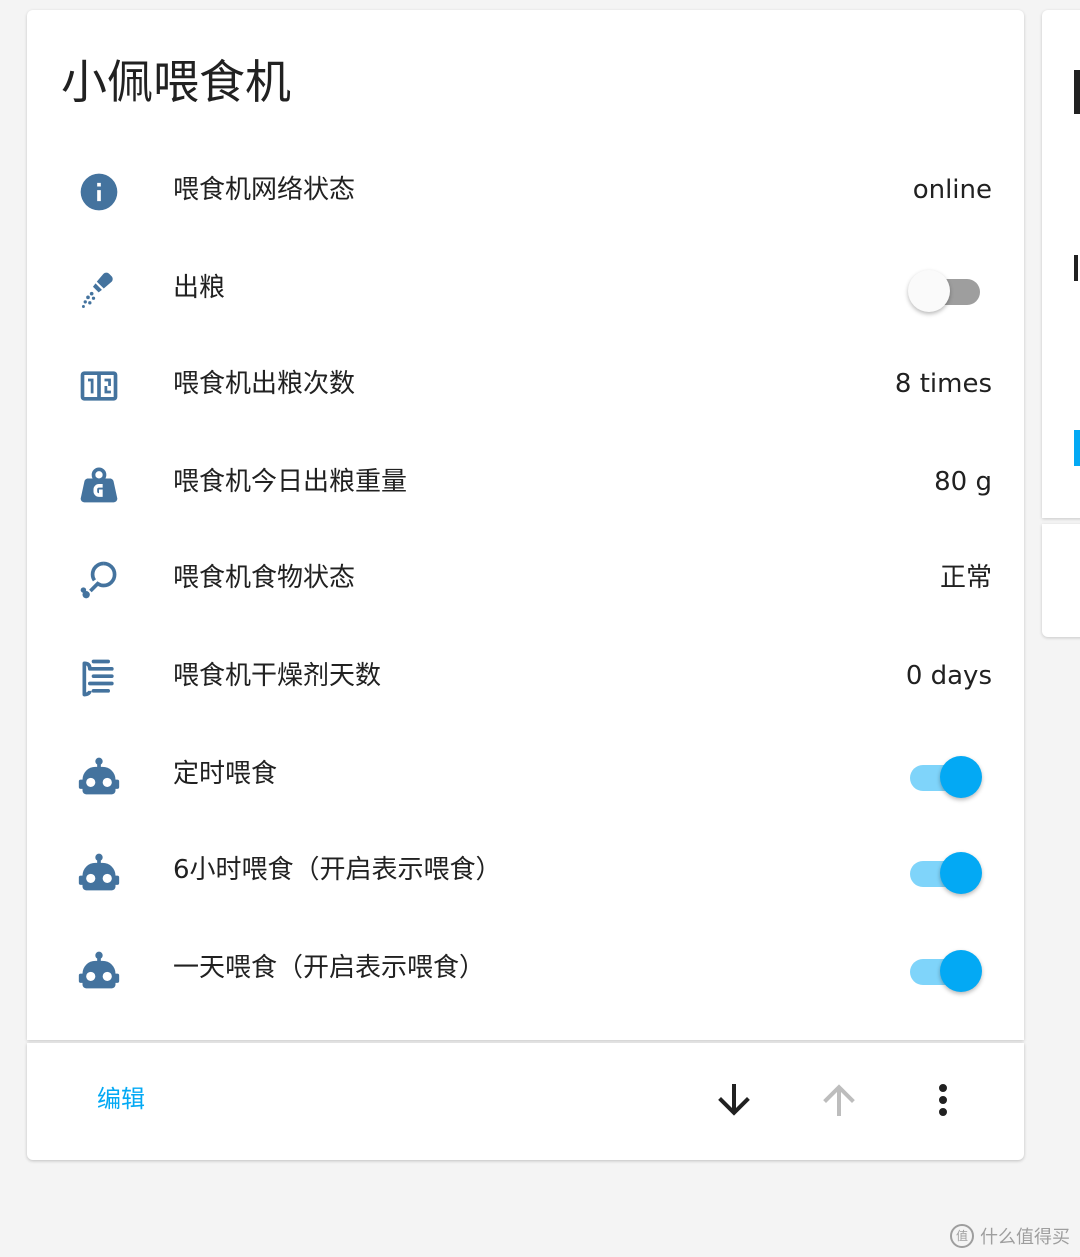 The image size is (1080, 1257). I want to click on scheduled-feeding-toggle, so click(945, 778).